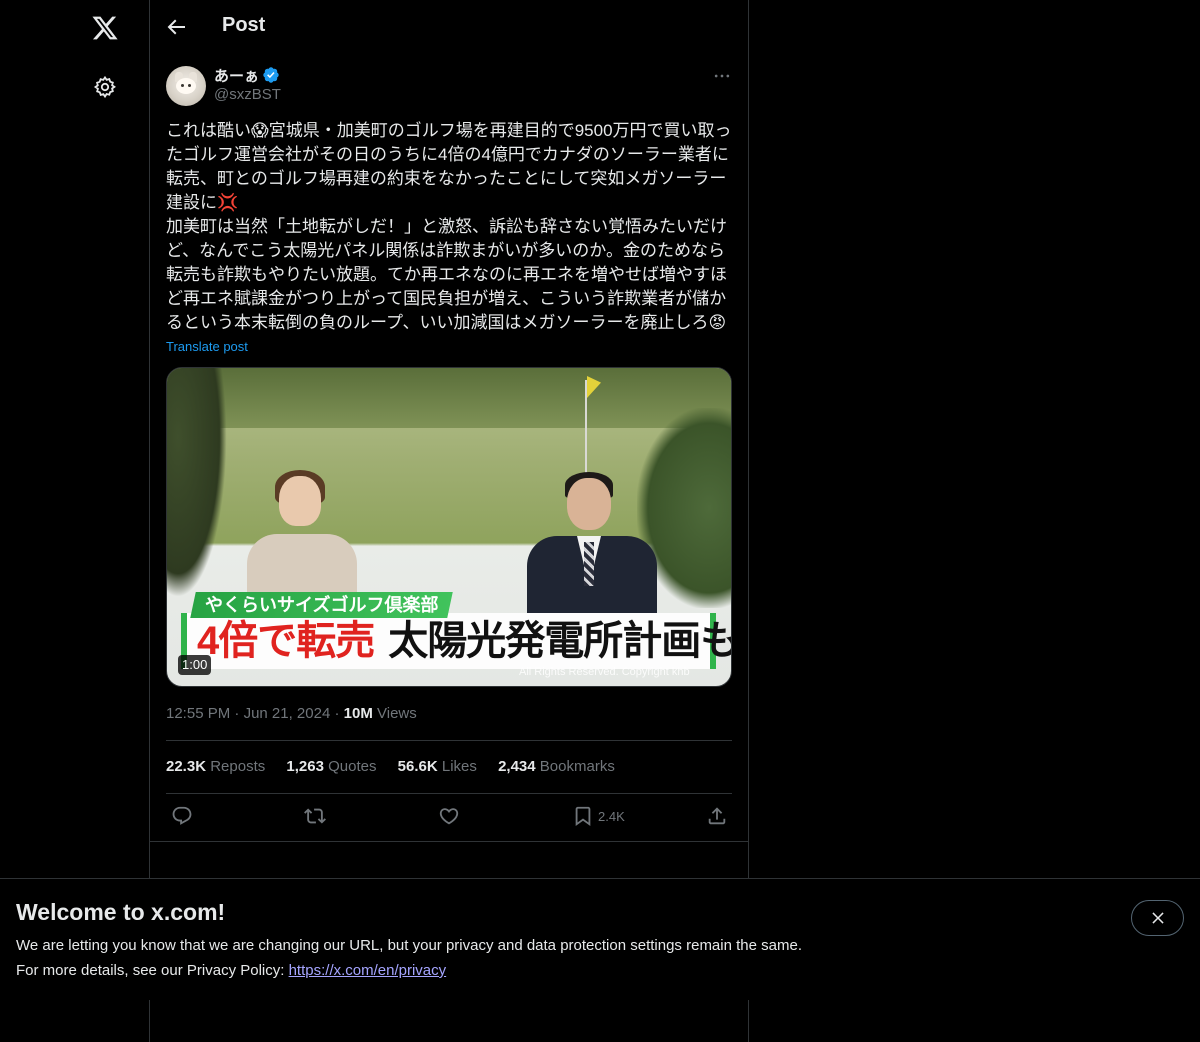 Image resolution: width=1200 pixels, height=1042 pixels. What do you see at coordinates (449, 86) in the screenshot?
I see `author-row: あーぁ @sxzBST` at bounding box center [449, 86].